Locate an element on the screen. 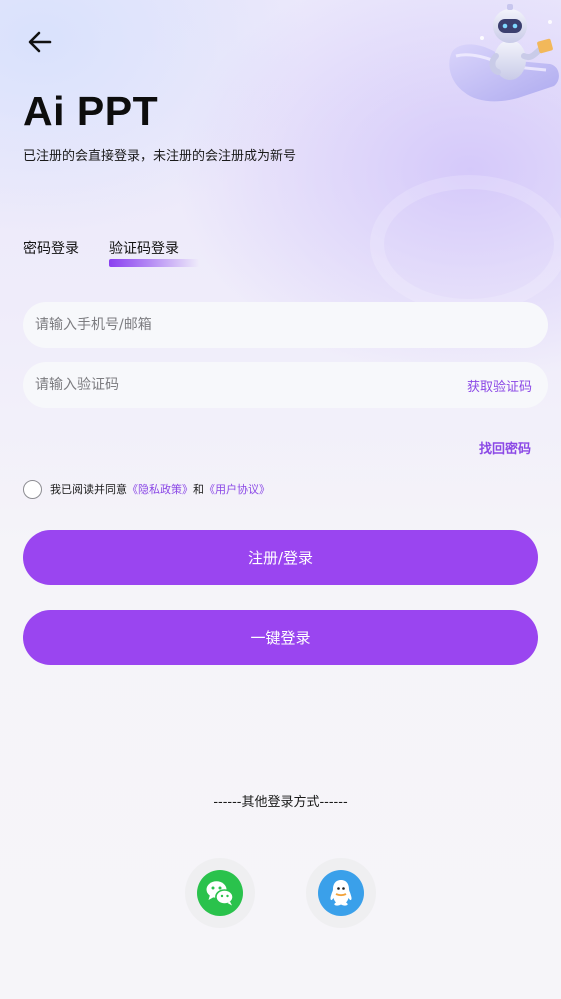 The image size is (561, 999). qq-icon is located at coordinates (341, 893).